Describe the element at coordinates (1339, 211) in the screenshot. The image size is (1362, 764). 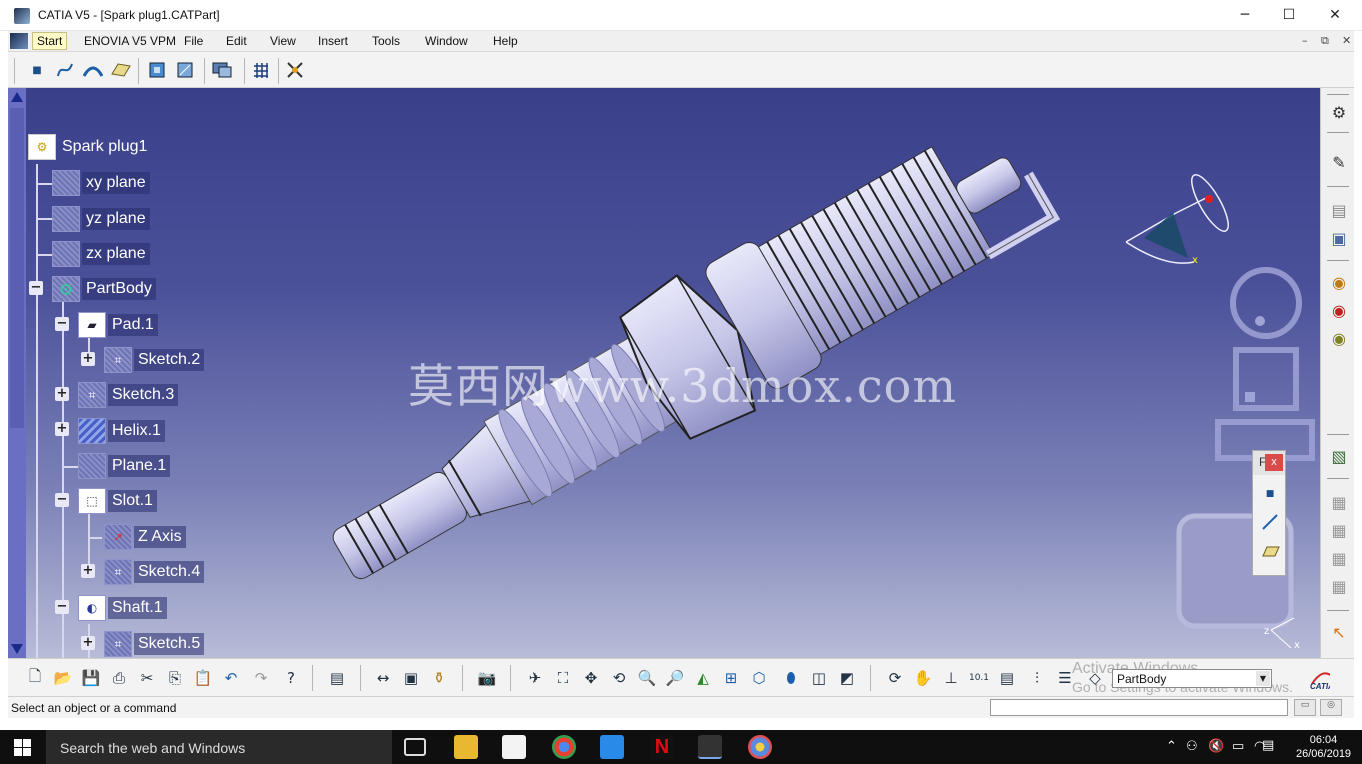
I see `stack-icon: ▤` at that location.